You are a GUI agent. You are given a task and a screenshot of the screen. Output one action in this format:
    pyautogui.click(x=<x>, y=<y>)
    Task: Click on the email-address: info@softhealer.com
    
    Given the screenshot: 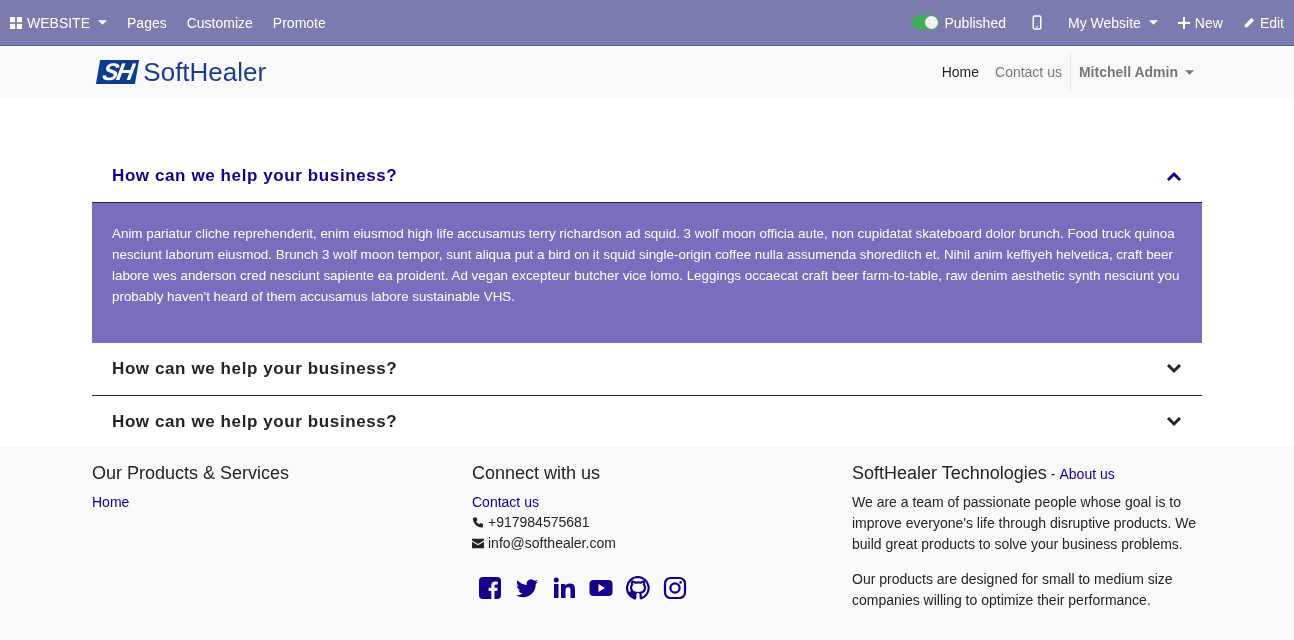 What is the action you would take?
    pyautogui.click(x=552, y=543)
    